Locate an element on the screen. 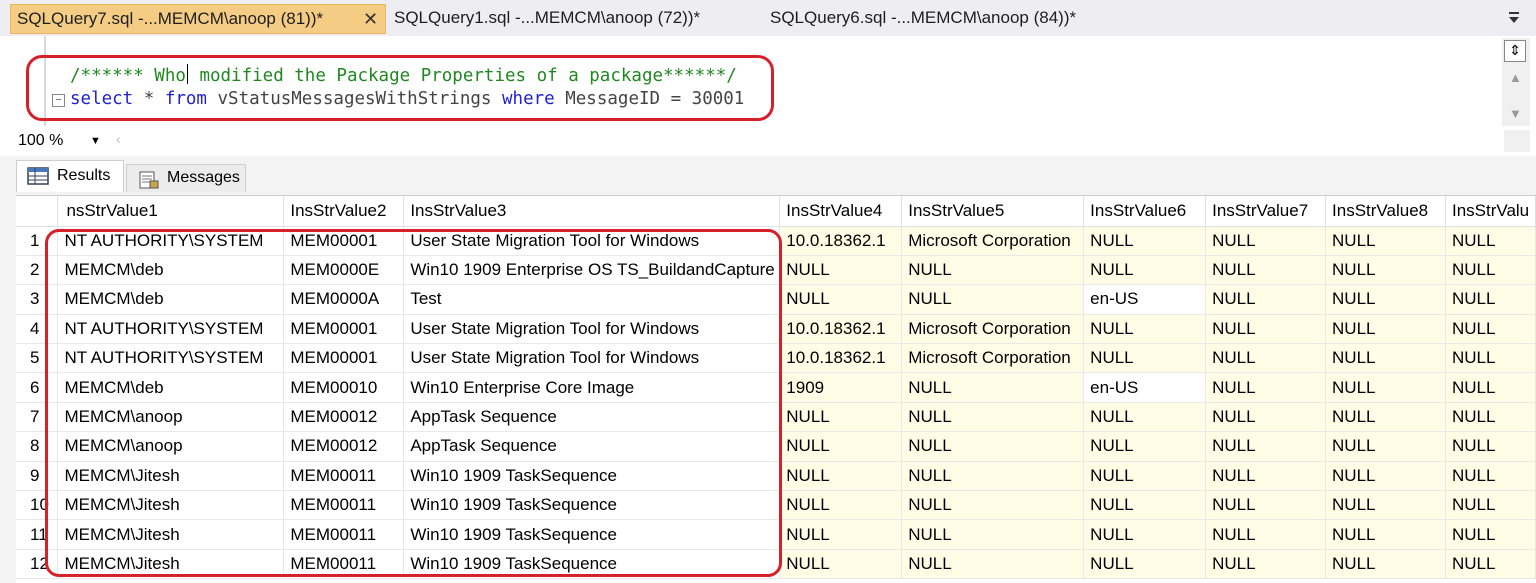  scroll-down-icon: ▼ is located at coordinates (1515, 113).